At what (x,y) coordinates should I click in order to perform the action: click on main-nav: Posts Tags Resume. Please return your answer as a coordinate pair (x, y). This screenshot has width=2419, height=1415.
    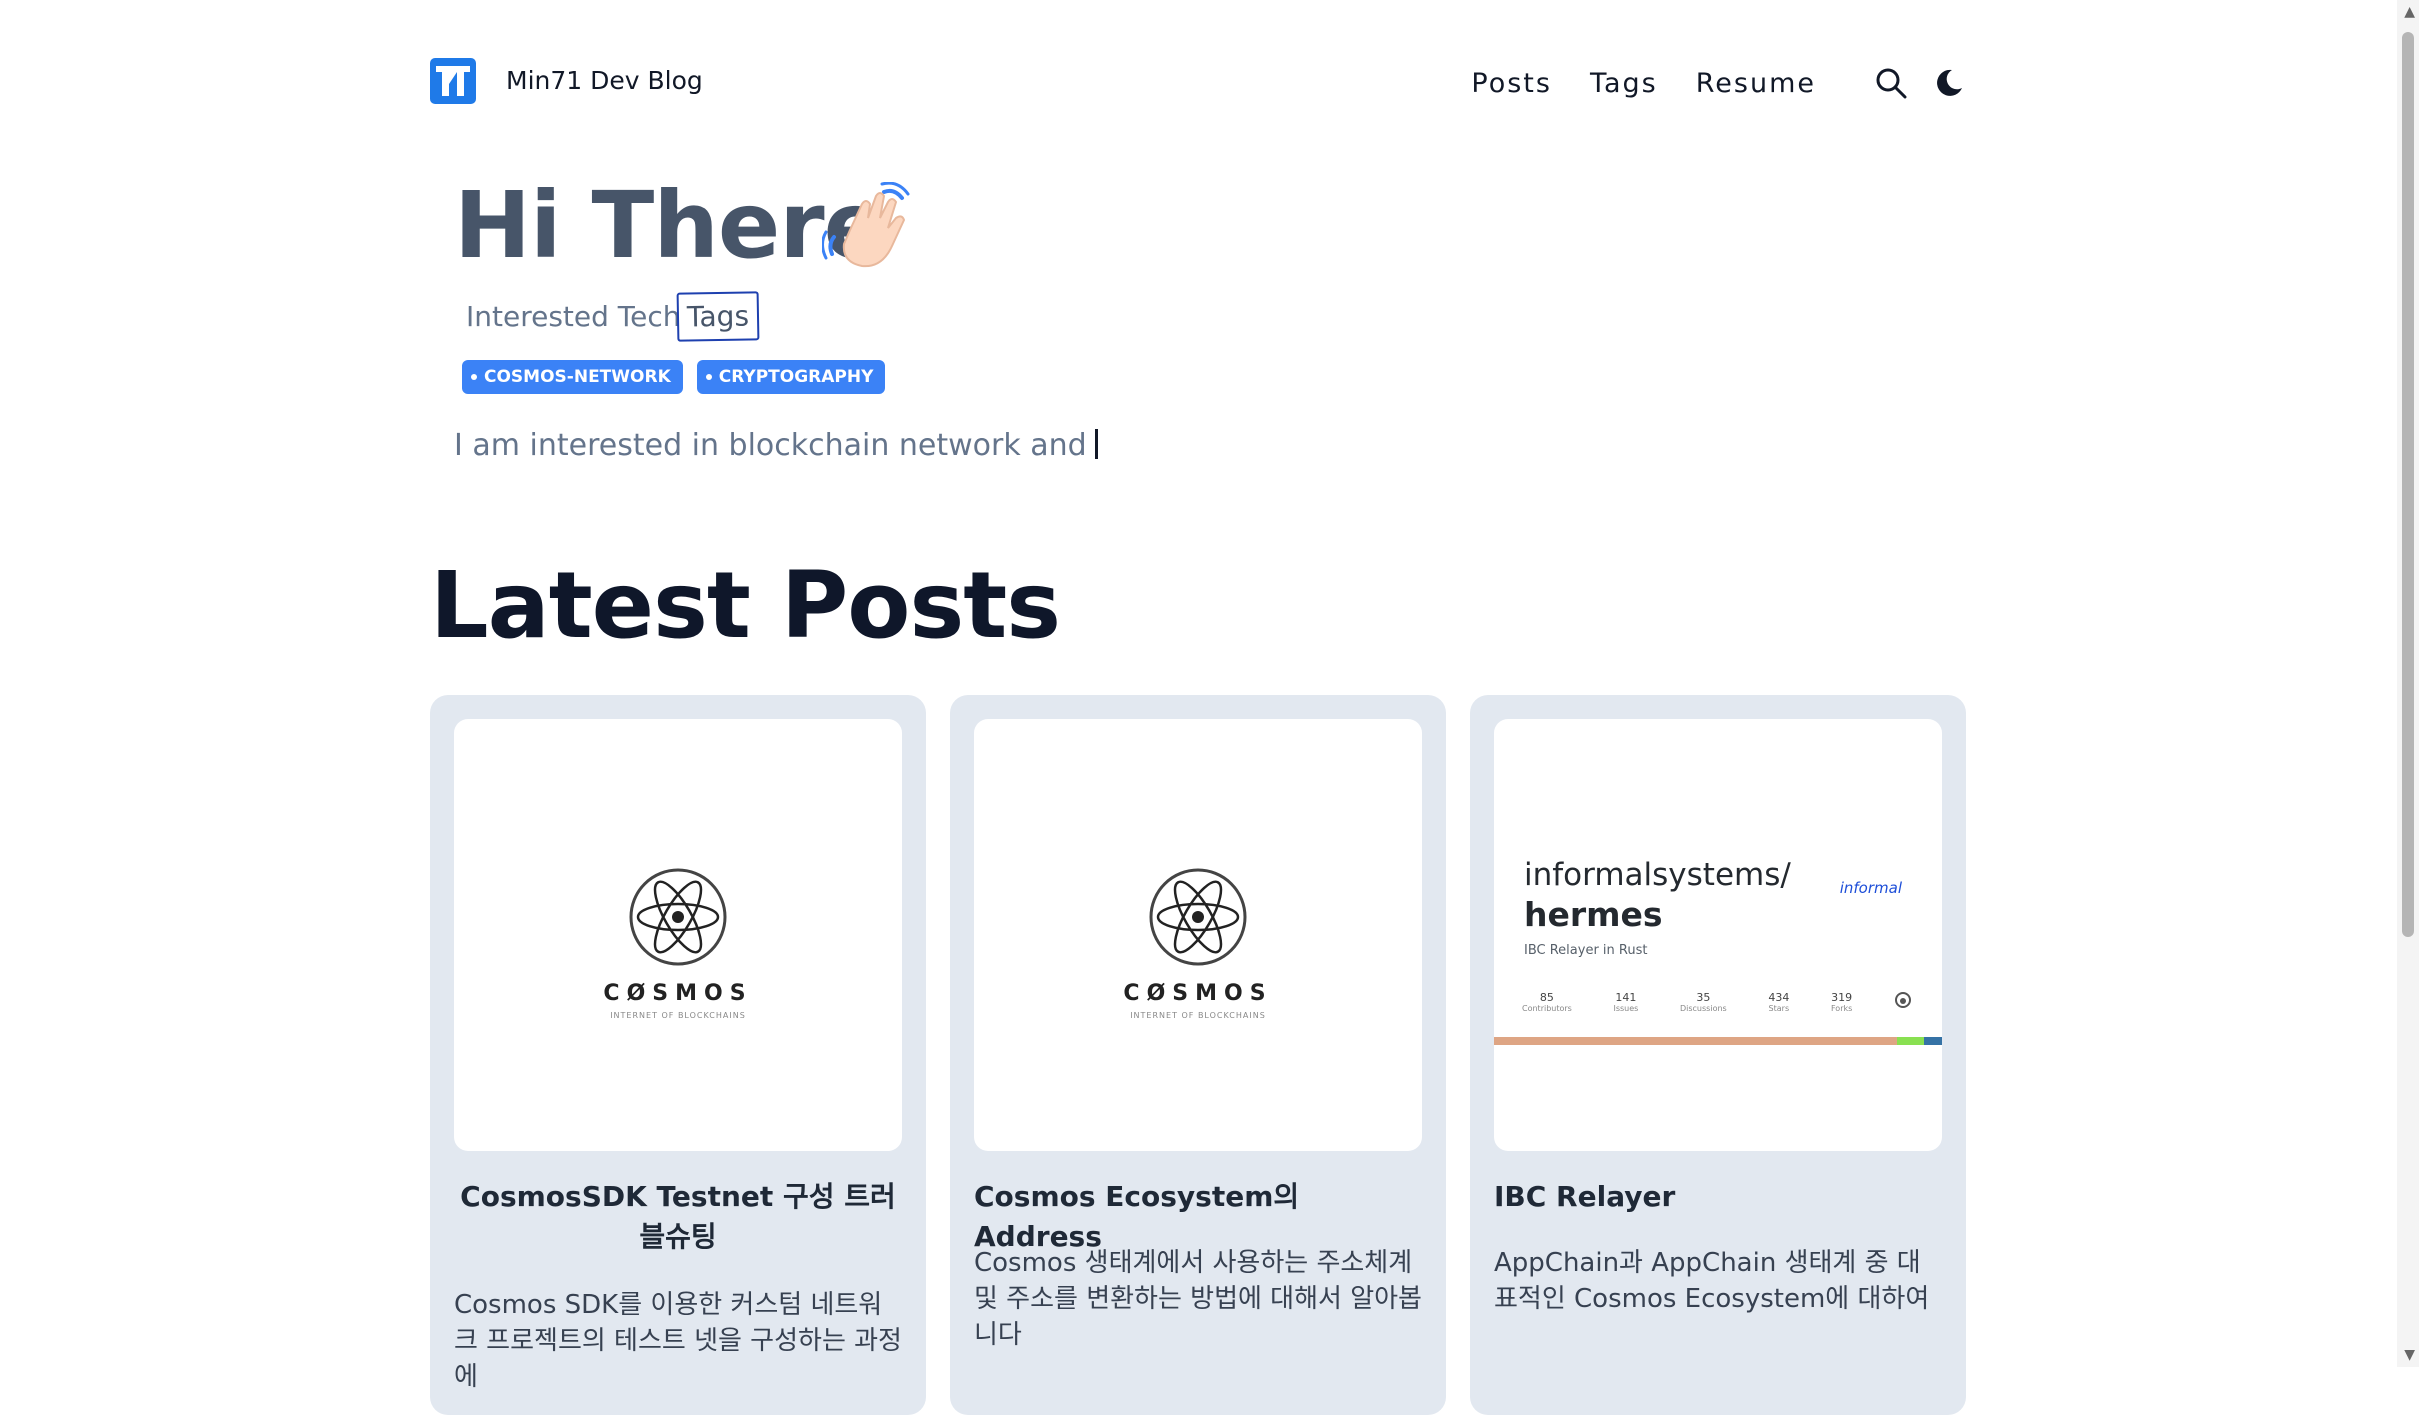
    Looking at the image, I should click on (1720, 83).